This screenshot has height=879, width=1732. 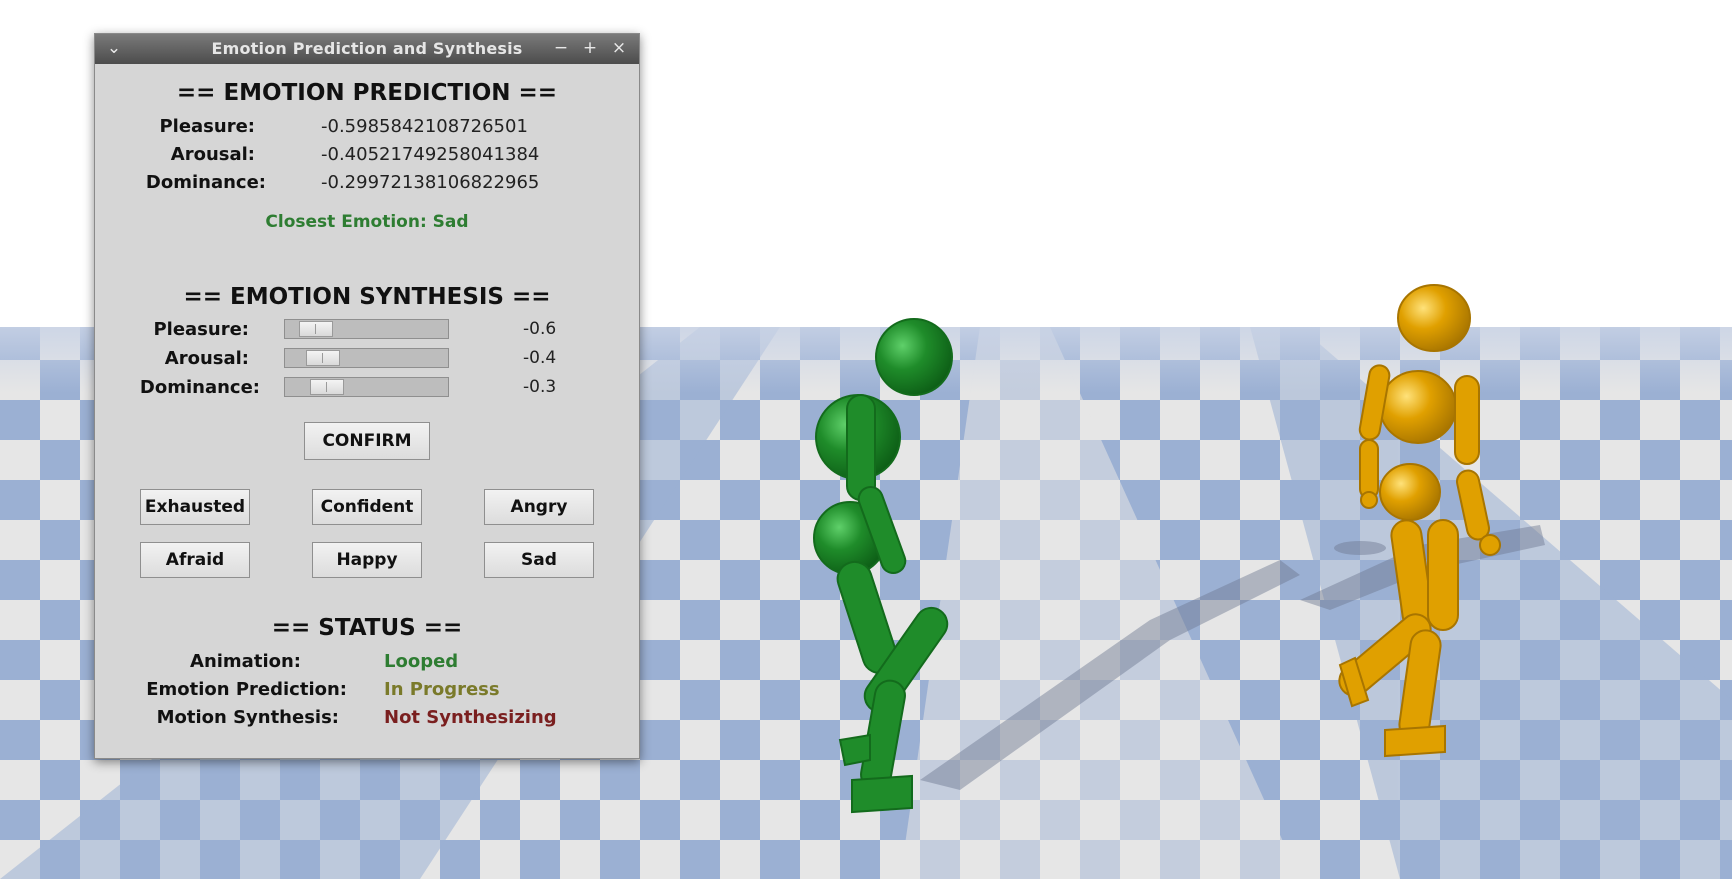 What do you see at coordinates (590, 48) in the screenshot?
I see `maximize-icon: +` at bounding box center [590, 48].